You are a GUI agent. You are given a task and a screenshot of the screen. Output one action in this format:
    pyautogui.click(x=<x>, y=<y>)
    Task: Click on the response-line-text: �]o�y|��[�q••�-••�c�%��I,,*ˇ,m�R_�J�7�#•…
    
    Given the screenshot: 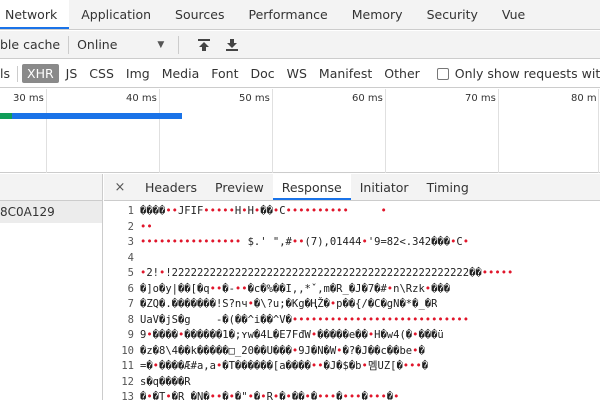 What is the action you would take?
    pyautogui.click(x=295, y=288)
    